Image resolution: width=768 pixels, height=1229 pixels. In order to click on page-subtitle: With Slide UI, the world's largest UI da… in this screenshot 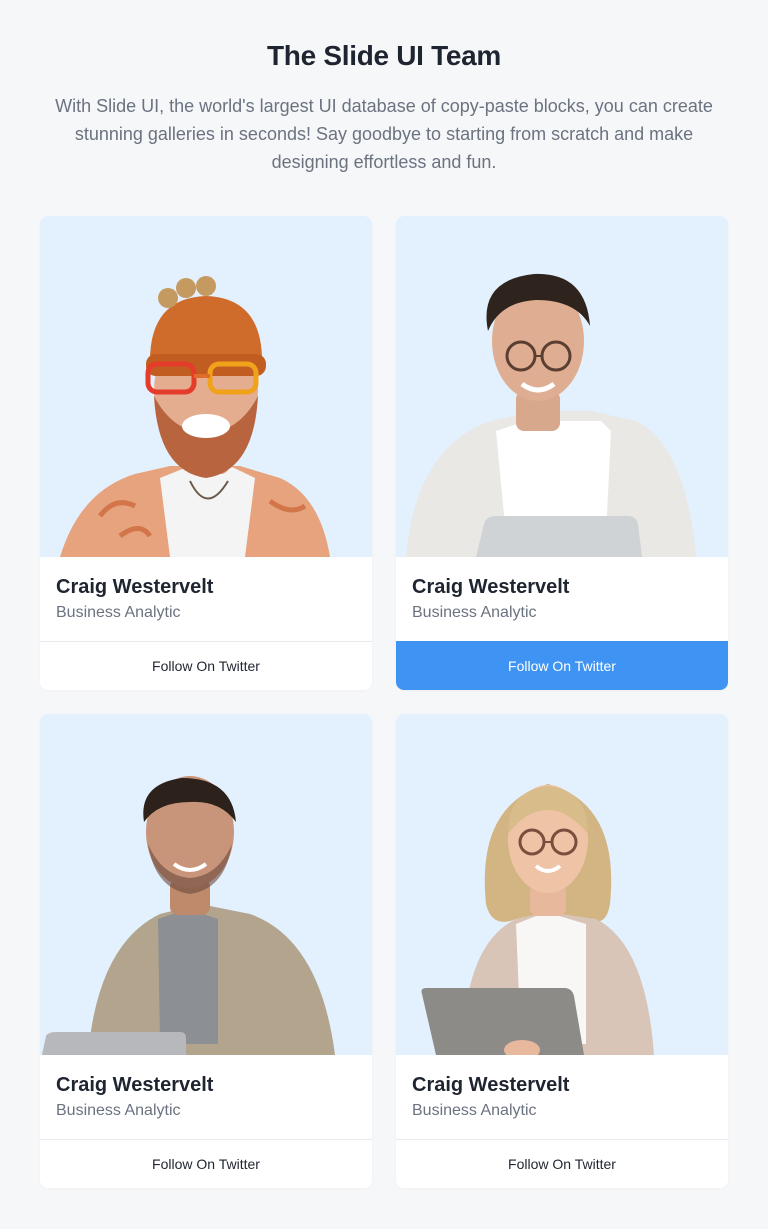, I will do `click(384, 134)`.